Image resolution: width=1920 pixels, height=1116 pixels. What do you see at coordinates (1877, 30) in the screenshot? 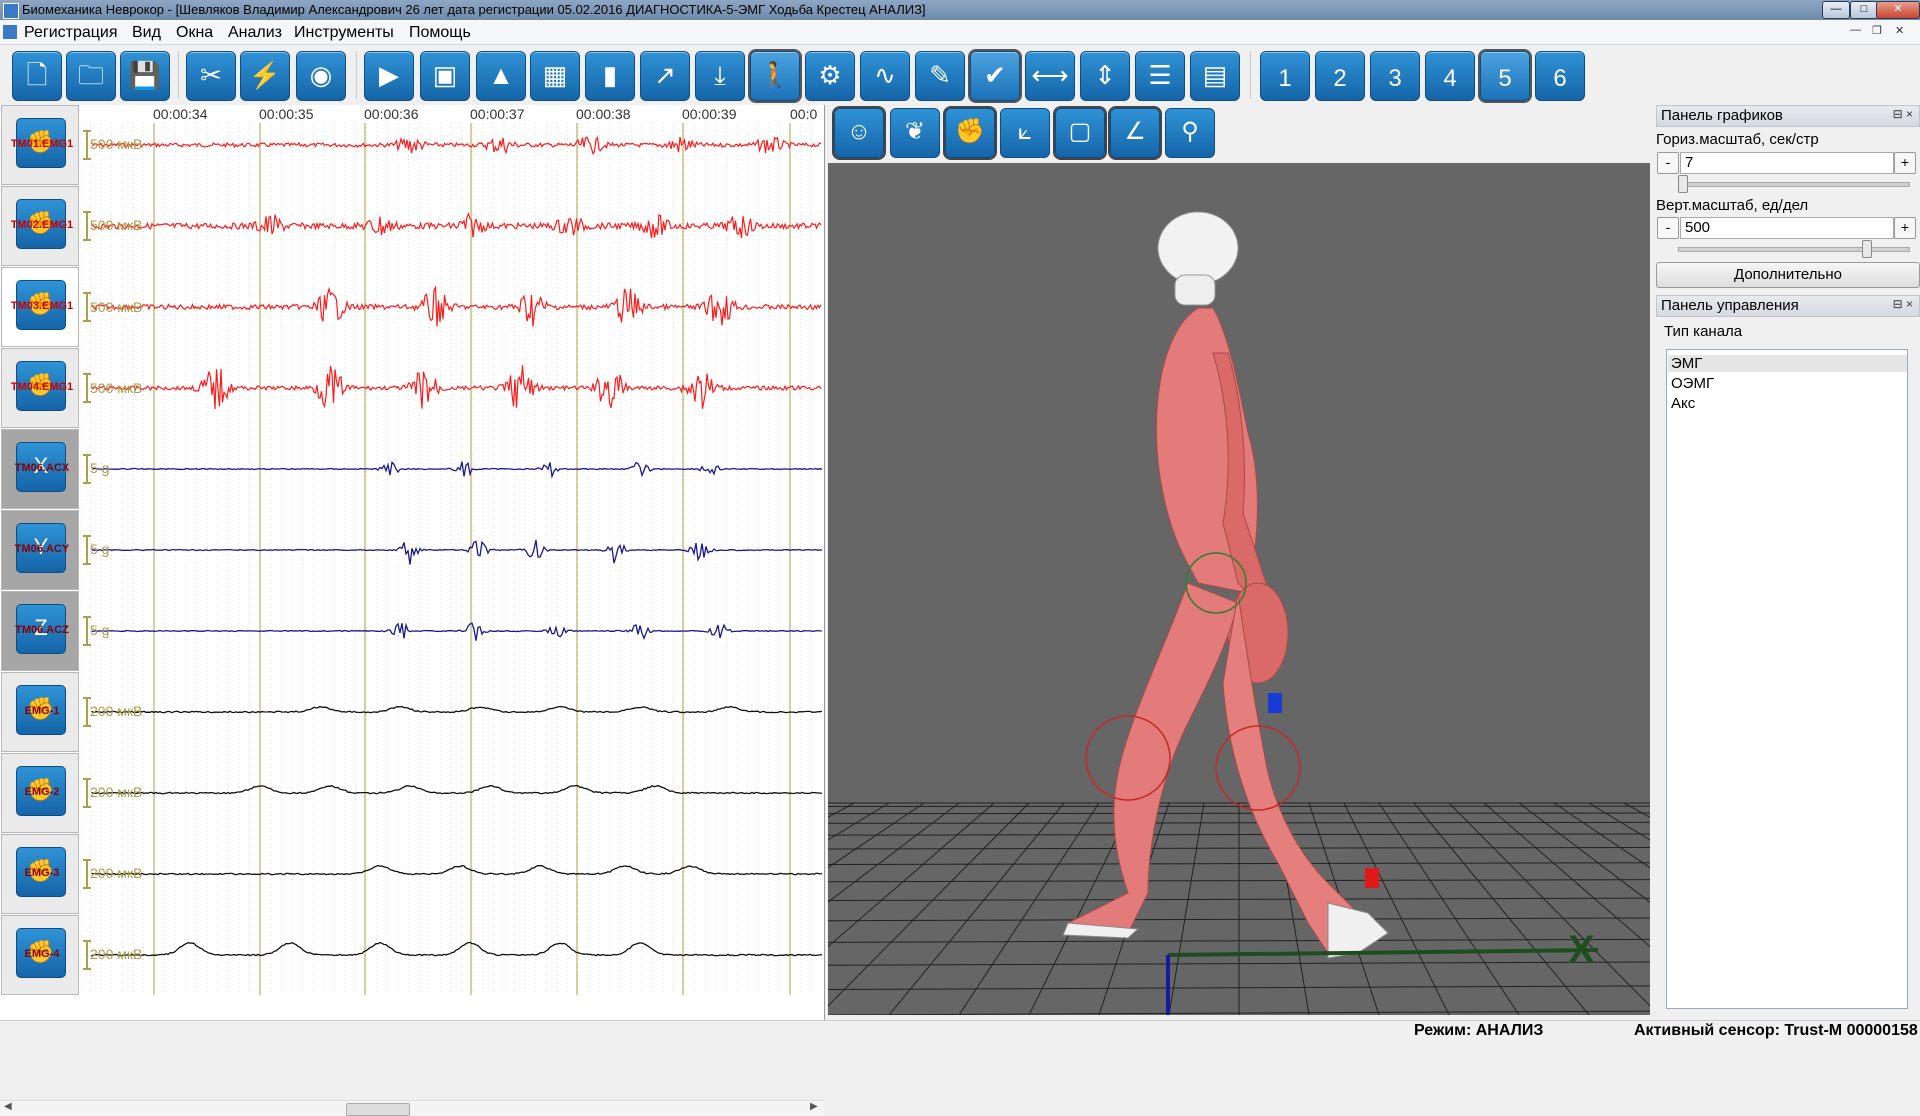
I see `mdi-restore-button: ❐` at bounding box center [1877, 30].